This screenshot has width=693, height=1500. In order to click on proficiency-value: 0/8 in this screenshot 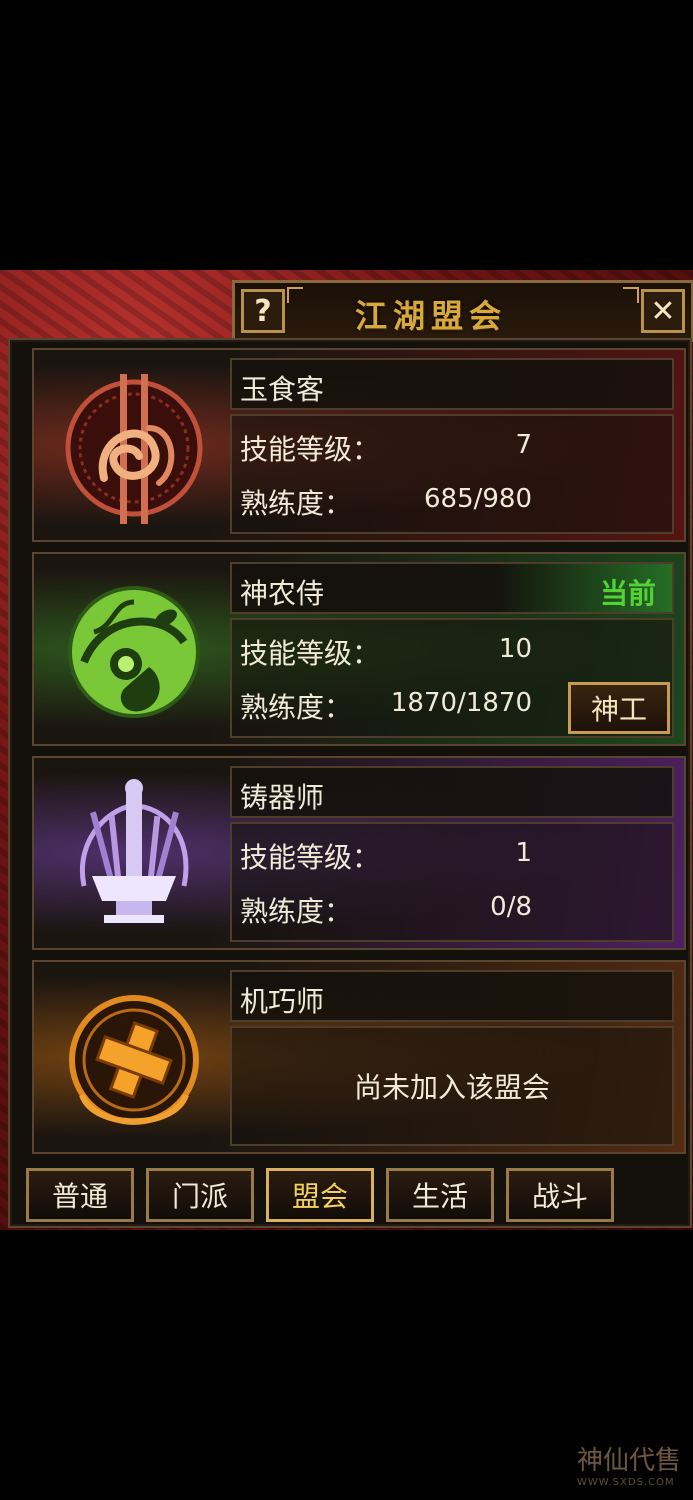, I will do `click(511, 907)`.